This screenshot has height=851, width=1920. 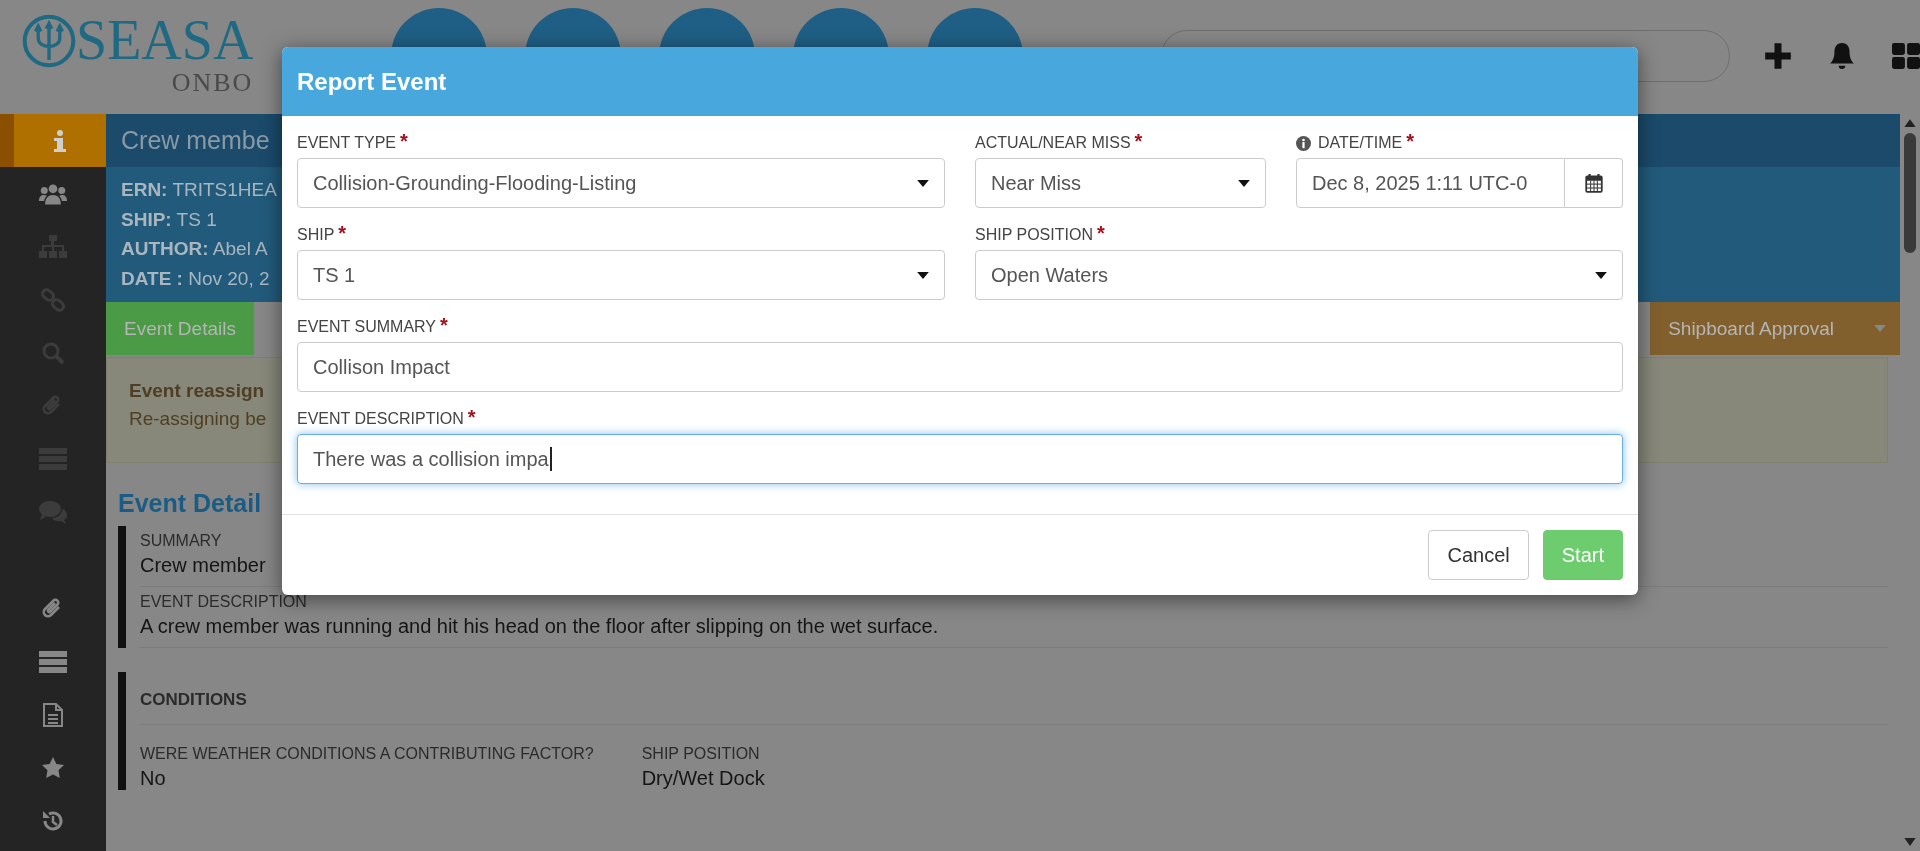 I want to click on trident-logo-icon, so click(x=49, y=41).